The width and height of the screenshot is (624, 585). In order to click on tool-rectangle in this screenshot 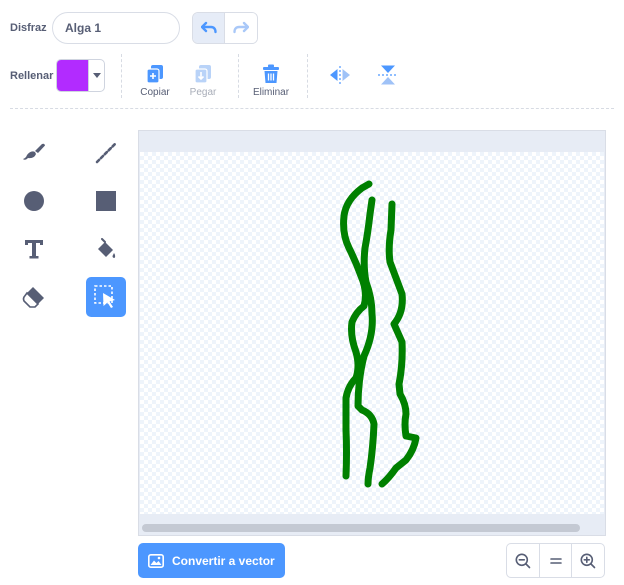, I will do `click(106, 201)`.